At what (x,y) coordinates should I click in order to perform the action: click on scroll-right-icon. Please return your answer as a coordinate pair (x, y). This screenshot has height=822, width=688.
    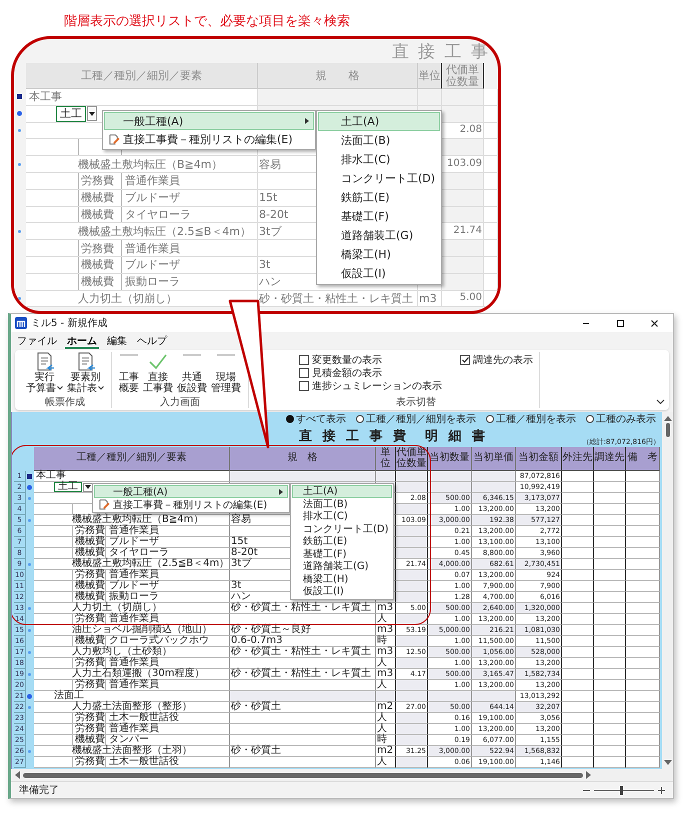
    Looking at the image, I should click on (588, 775).